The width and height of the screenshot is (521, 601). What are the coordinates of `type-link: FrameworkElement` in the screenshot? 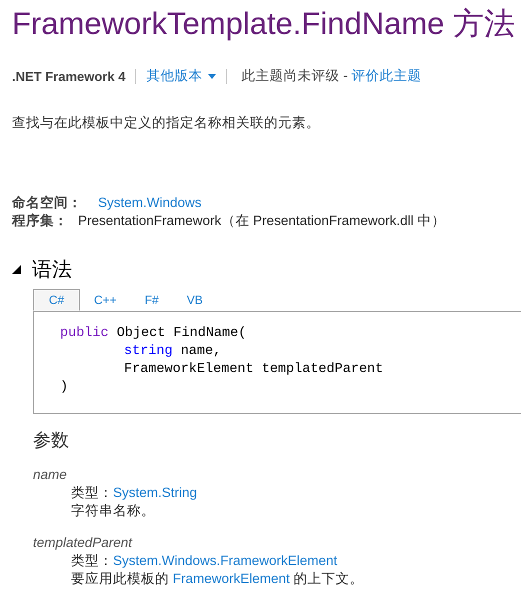 It's located at (231, 578).